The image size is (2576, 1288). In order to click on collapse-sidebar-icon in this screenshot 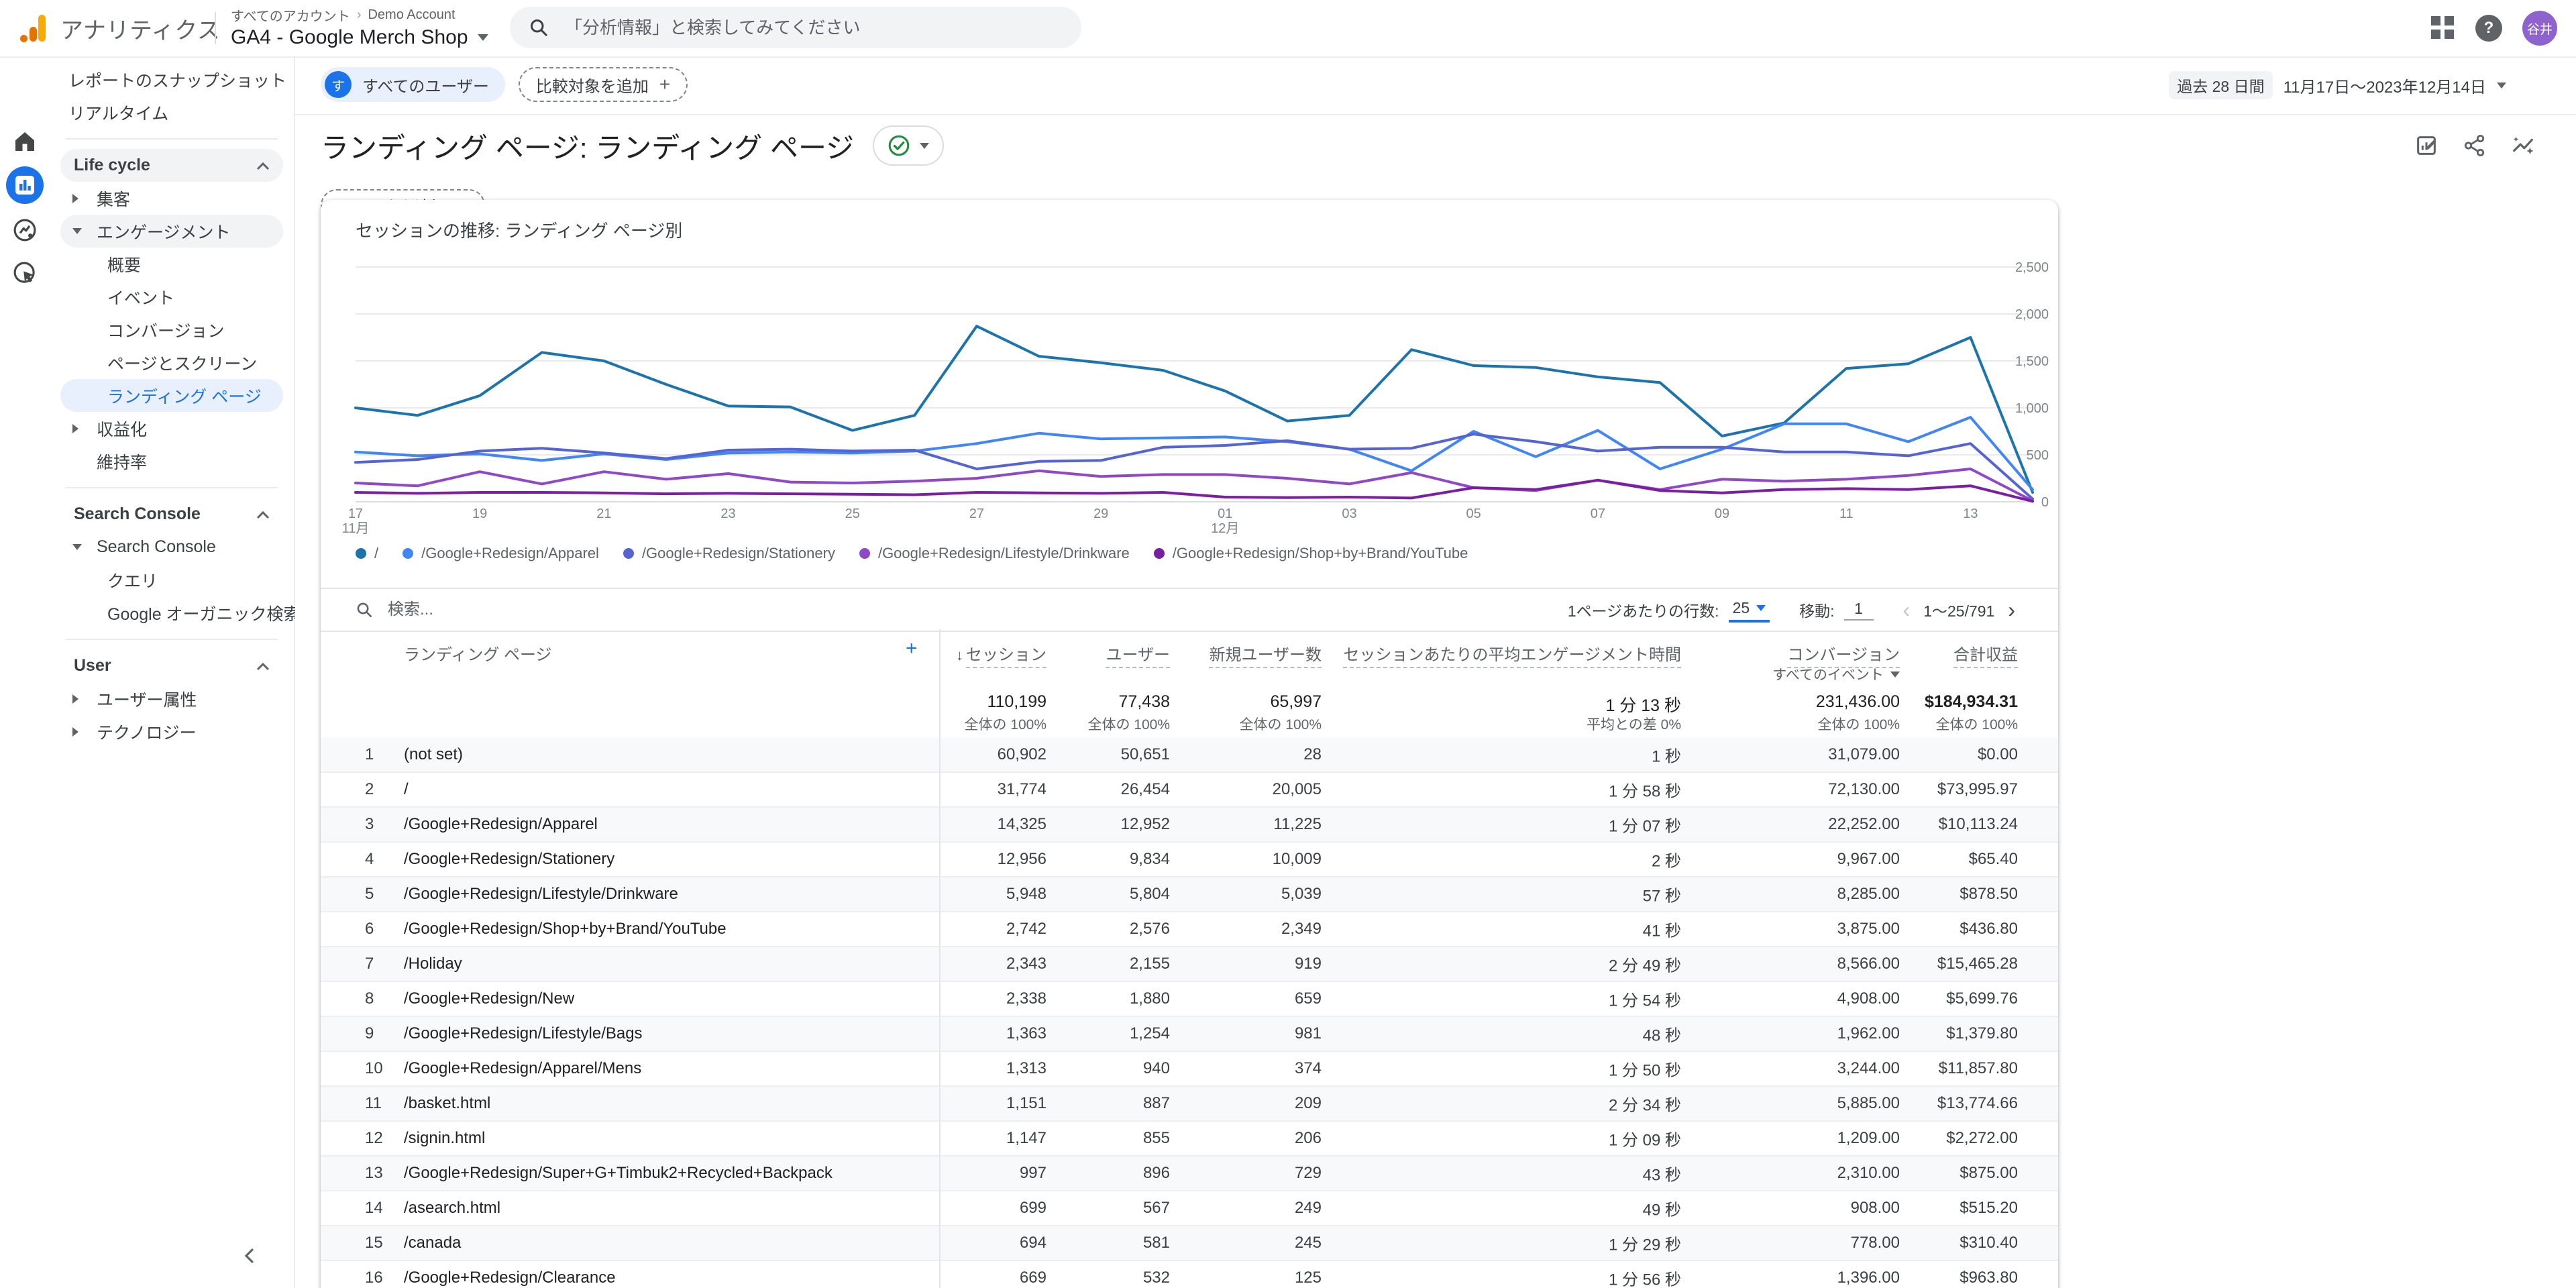, I will do `click(248, 1256)`.